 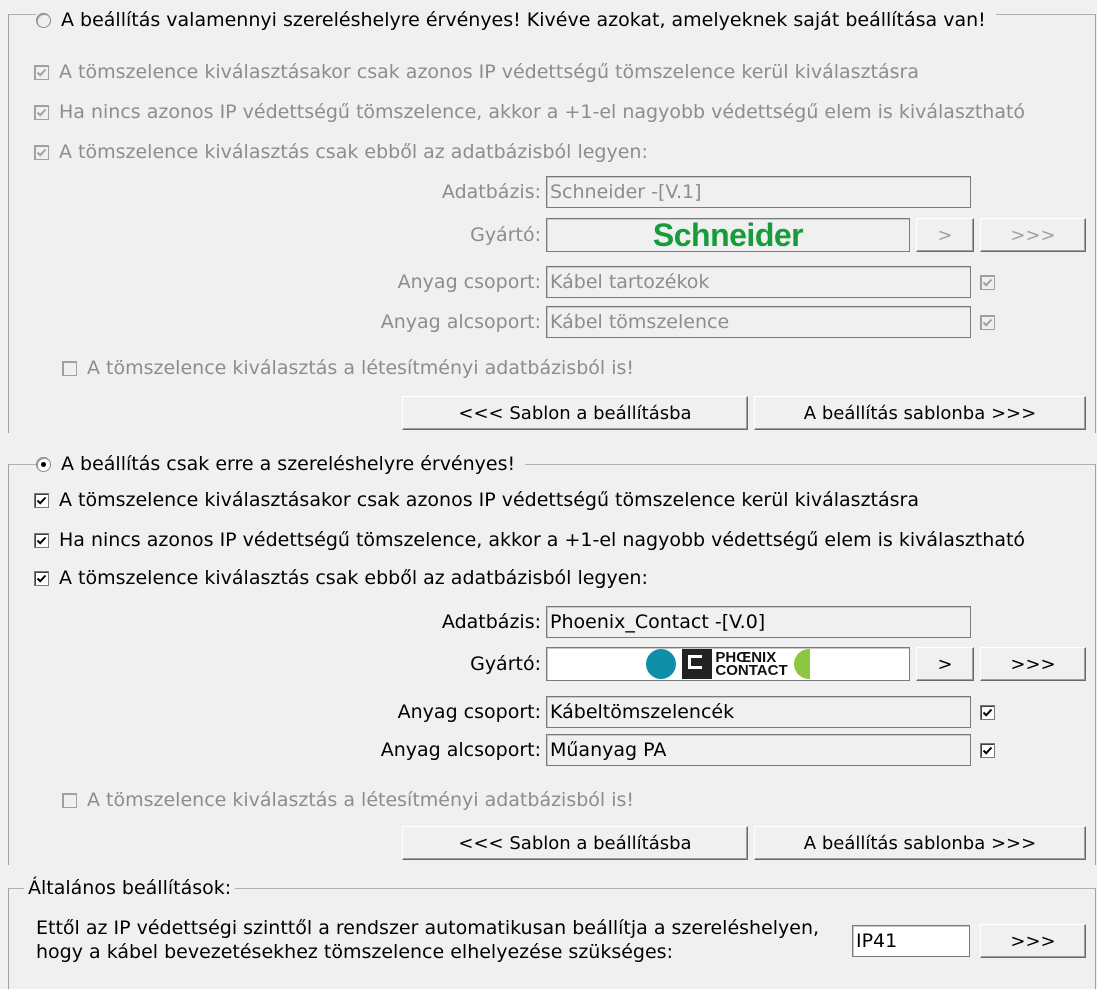 I want to click on s1-sablon-to-settings-button: <<< Sablon a beállításba, so click(x=575, y=413).